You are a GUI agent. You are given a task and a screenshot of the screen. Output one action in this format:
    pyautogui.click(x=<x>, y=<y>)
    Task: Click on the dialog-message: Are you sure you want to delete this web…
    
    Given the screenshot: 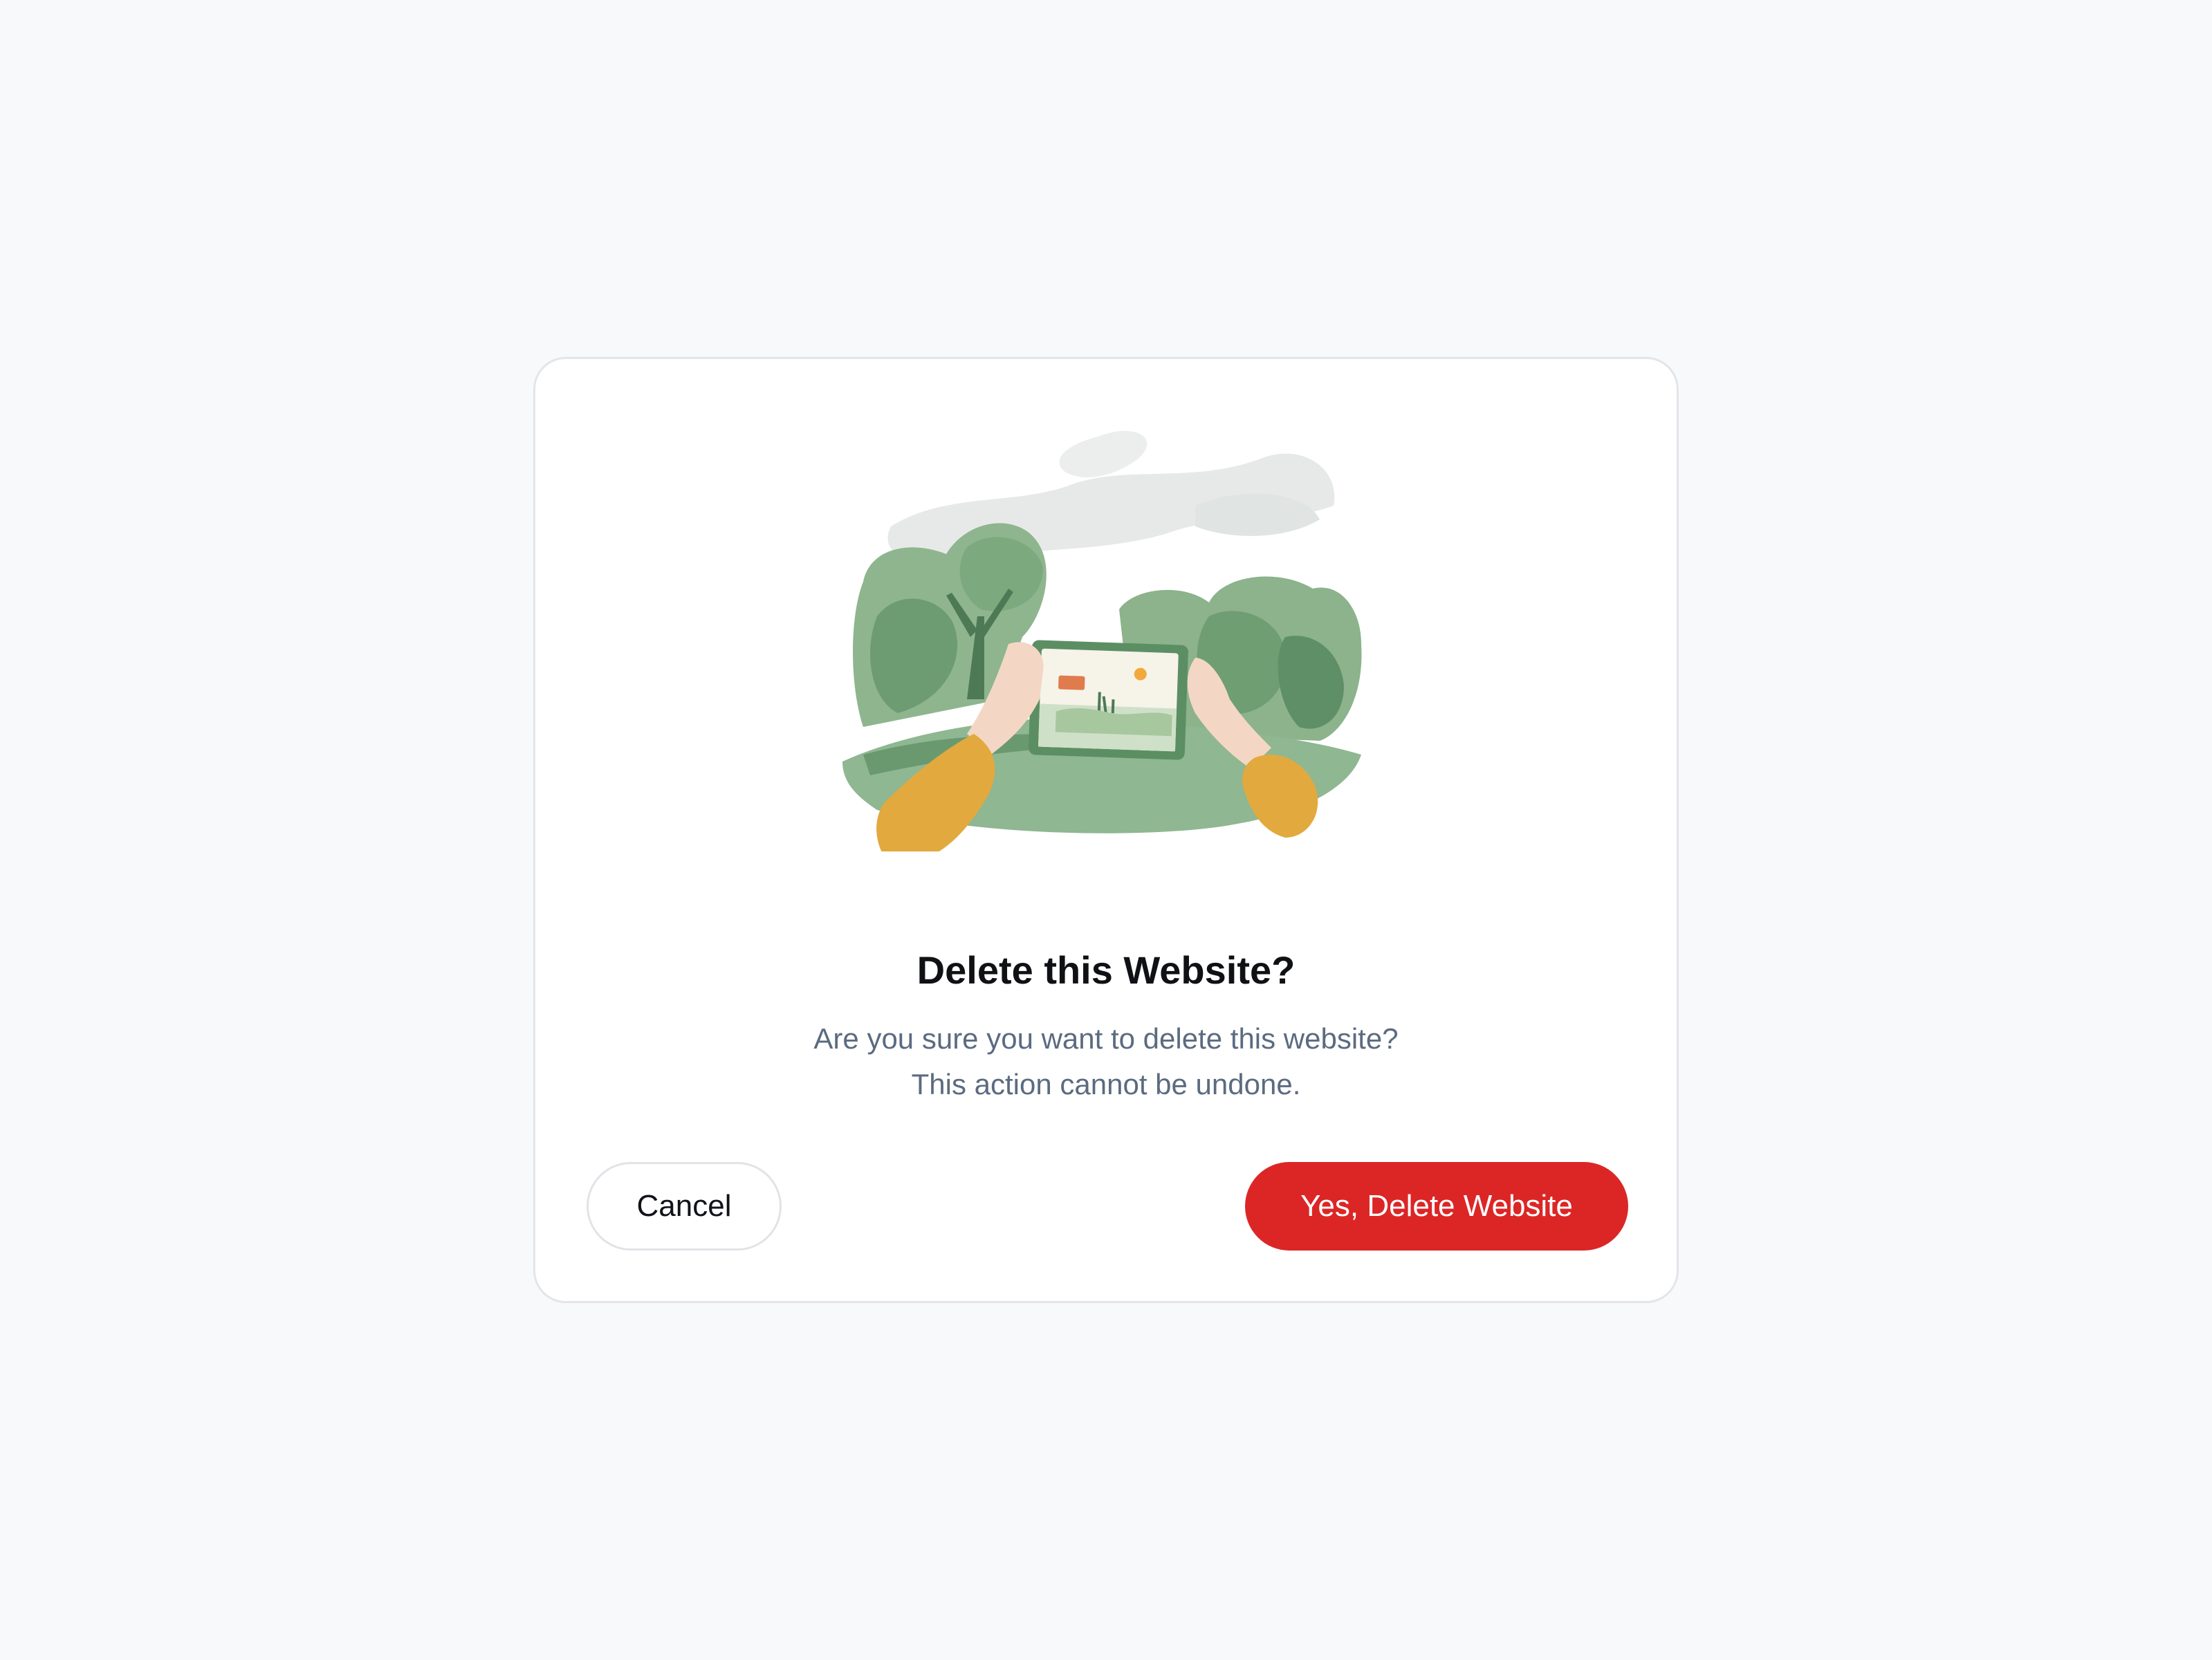 What is the action you would take?
    pyautogui.click(x=1106, y=1061)
    